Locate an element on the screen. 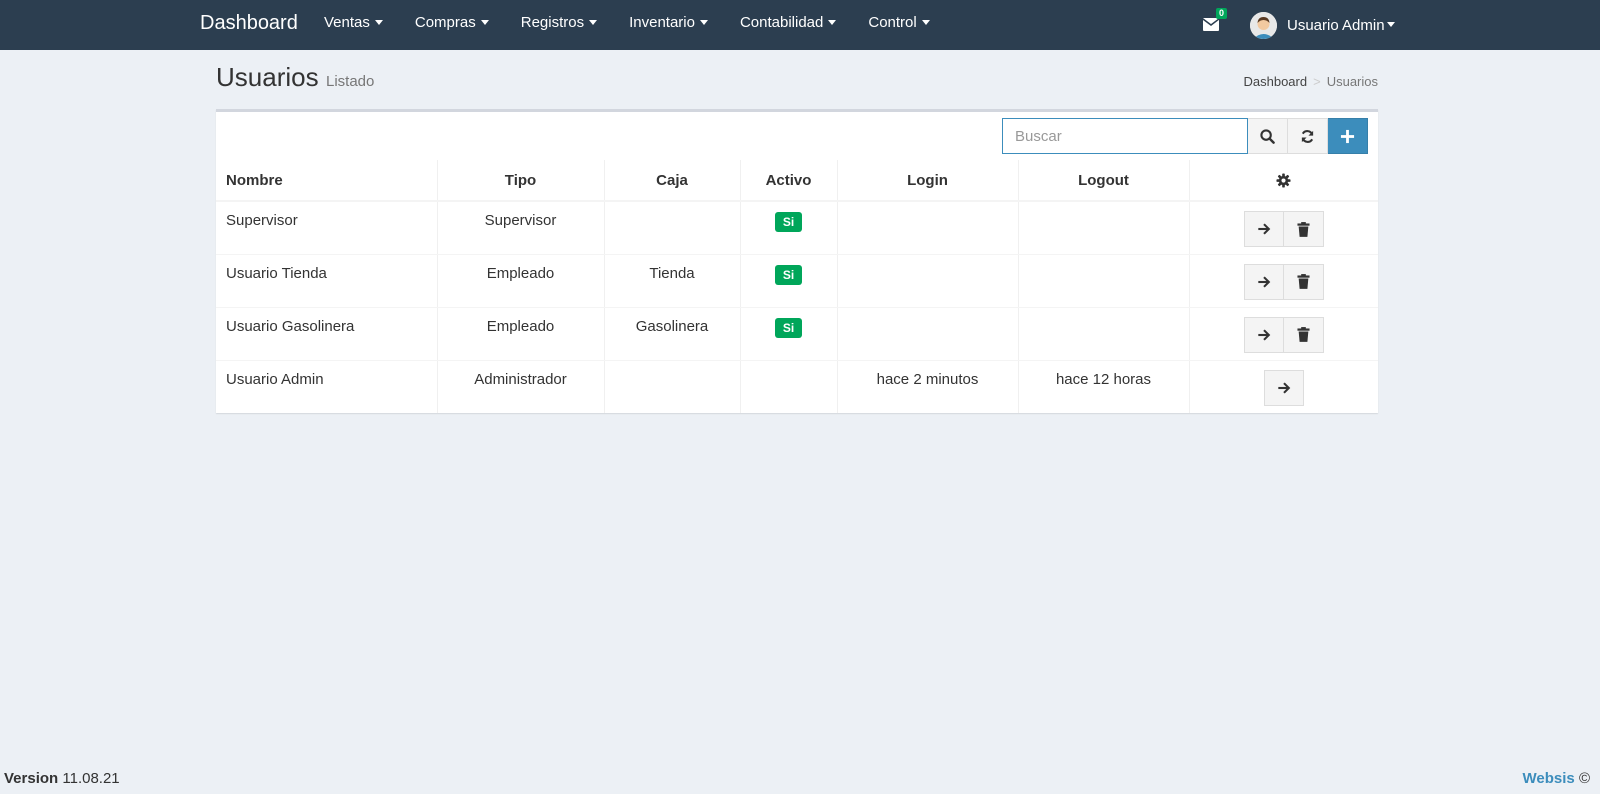 The image size is (1600, 794). brand-link: Dashboard is located at coordinates (249, 25).